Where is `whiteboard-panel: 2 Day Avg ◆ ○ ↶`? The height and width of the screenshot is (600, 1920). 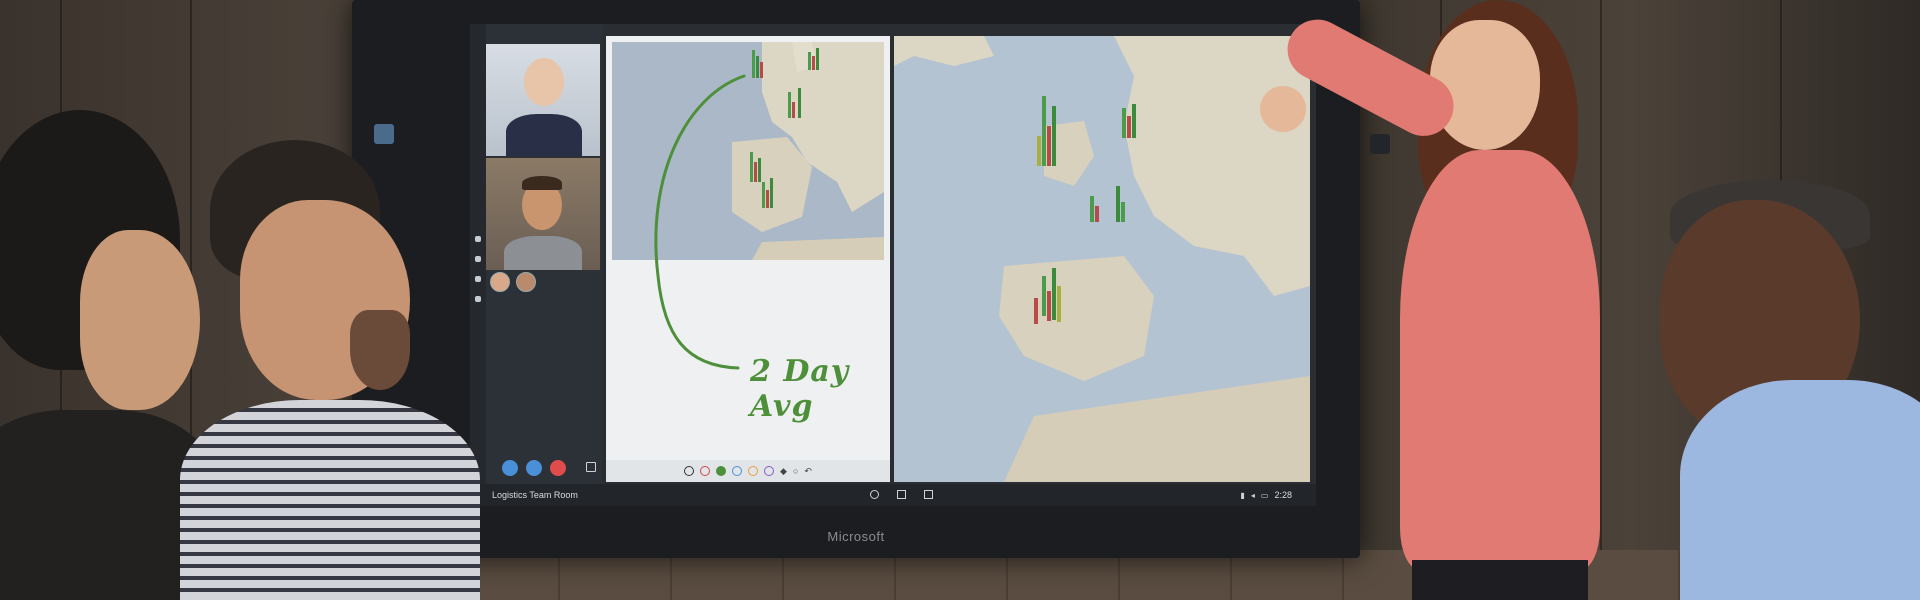
whiteboard-panel: 2 Day Avg ◆ ○ ↶ is located at coordinates (748, 259).